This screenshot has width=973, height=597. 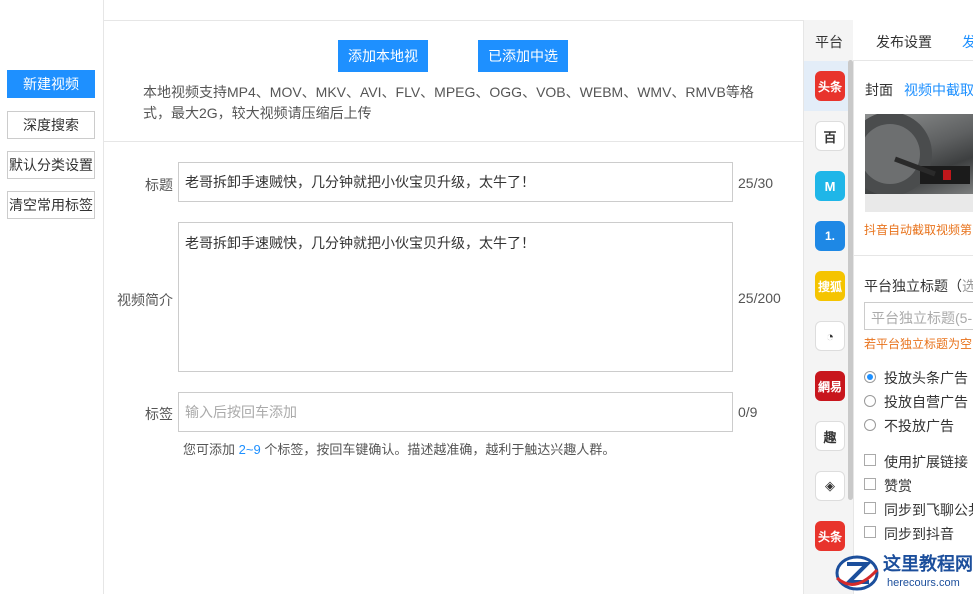 I want to click on add-local-video-button: 添加本地视频, so click(x=383, y=68).